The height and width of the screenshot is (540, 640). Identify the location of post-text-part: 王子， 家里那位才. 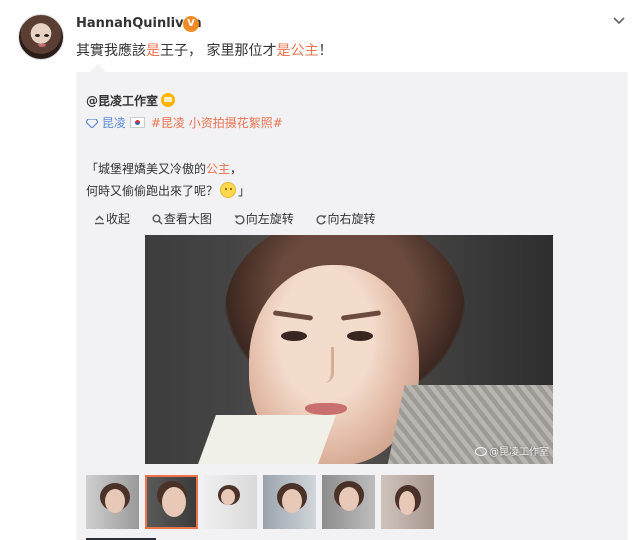
(218, 51).